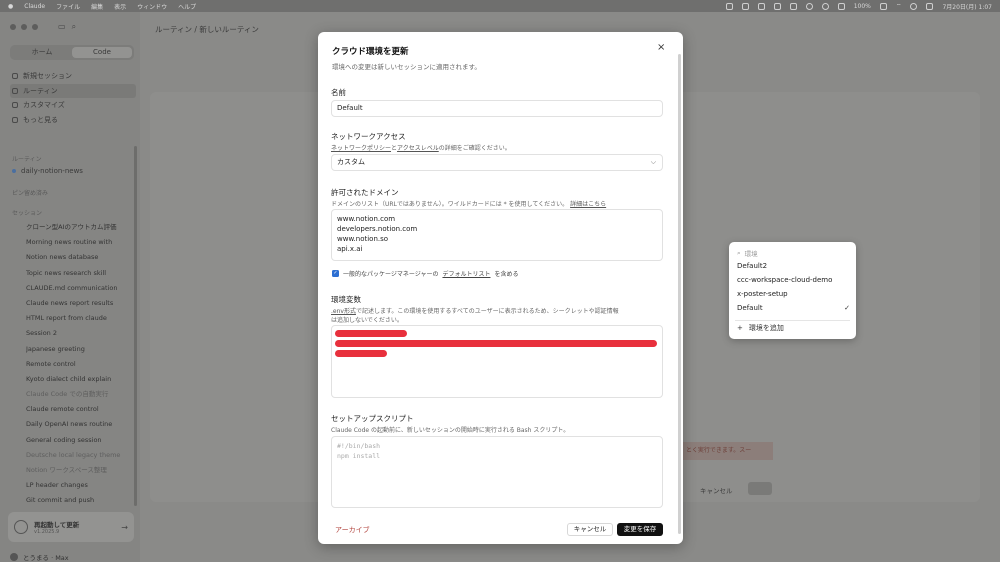 Image resolution: width=1000 pixels, height=562 pixels. I want to click on minimize-window-button, so click(24, 27).